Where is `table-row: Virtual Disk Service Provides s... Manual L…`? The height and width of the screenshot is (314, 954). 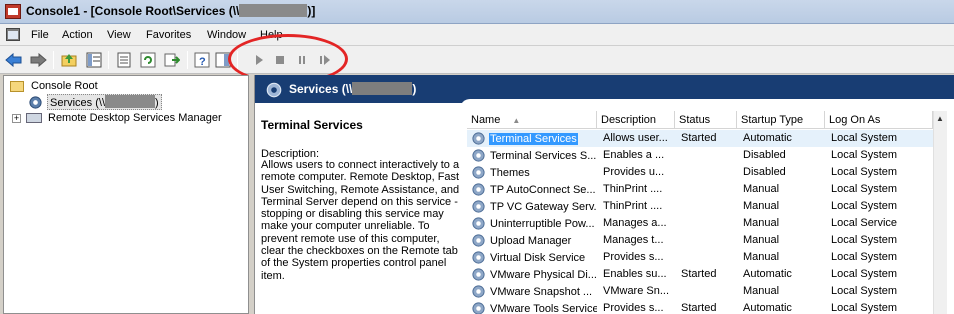 table-row: Virtual Disk Service Provides s... Manual L… is located at coordinates (700, 257).